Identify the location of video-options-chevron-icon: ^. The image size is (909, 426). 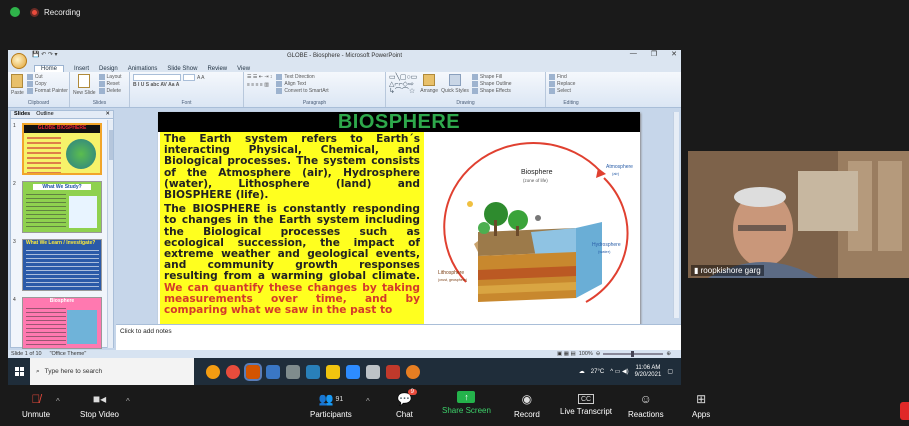
(128, 401).